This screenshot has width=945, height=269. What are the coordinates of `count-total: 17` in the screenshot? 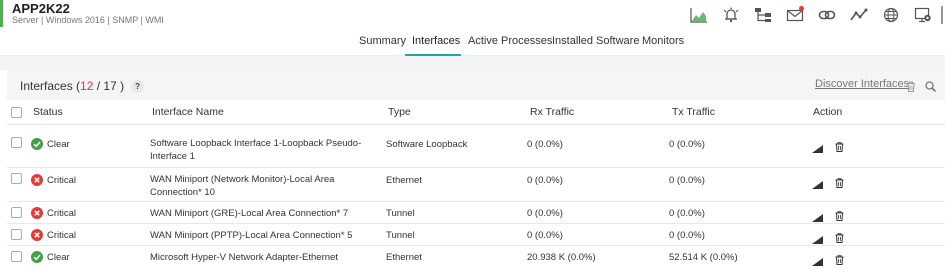 It's located at (110, 86).